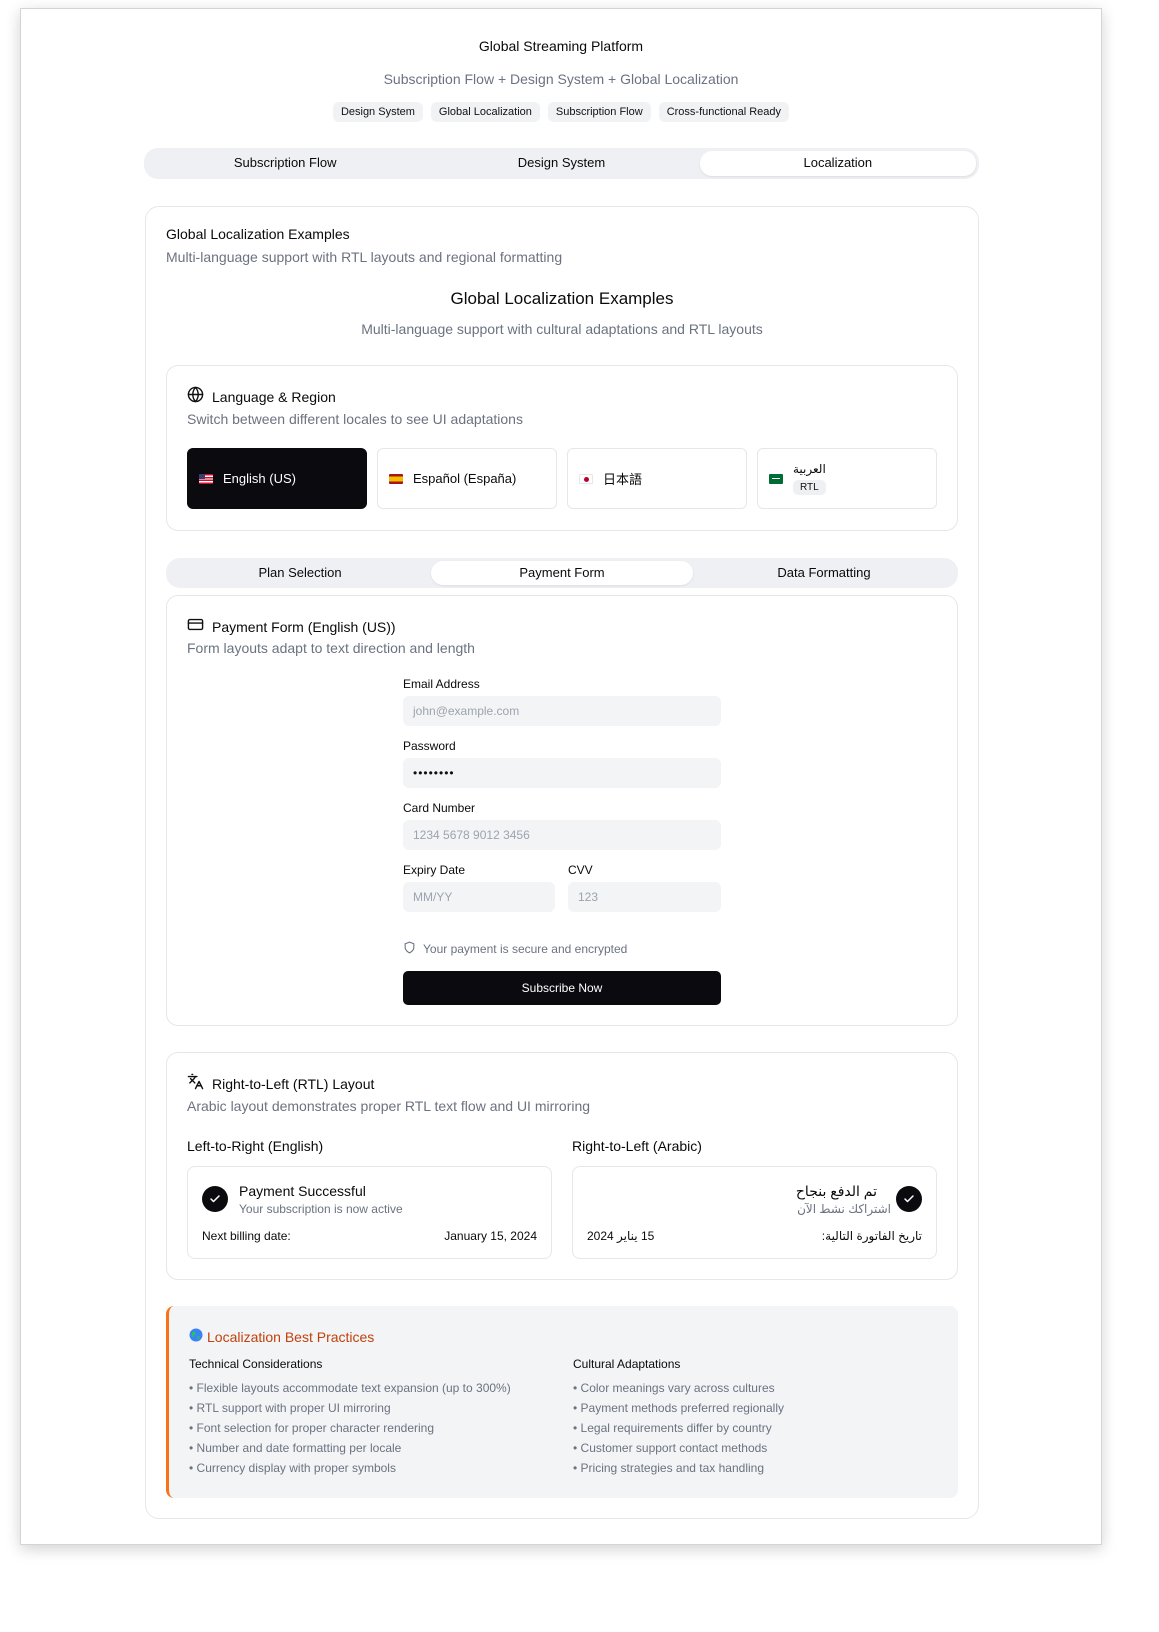 The height and width of the screenshot is (1632, 1159). I want to click on tag-global-localization: Global Localization, so click(485, 112).